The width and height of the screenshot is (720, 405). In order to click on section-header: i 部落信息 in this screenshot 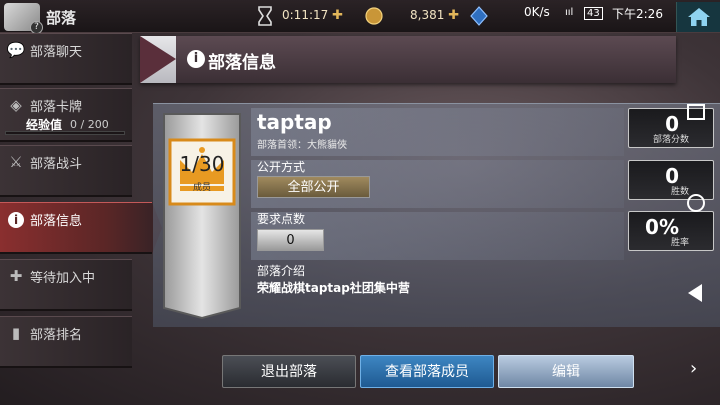, I will do `click(408, 59)`.